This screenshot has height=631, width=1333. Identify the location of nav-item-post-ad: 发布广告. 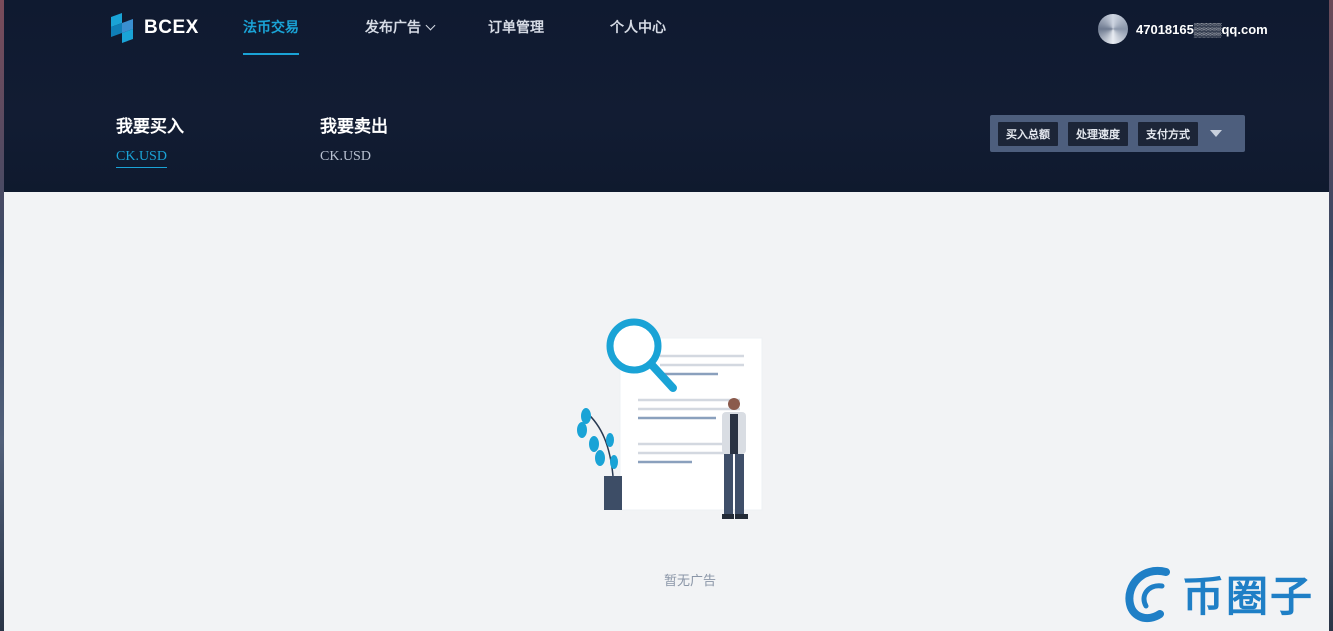
(400, 27).